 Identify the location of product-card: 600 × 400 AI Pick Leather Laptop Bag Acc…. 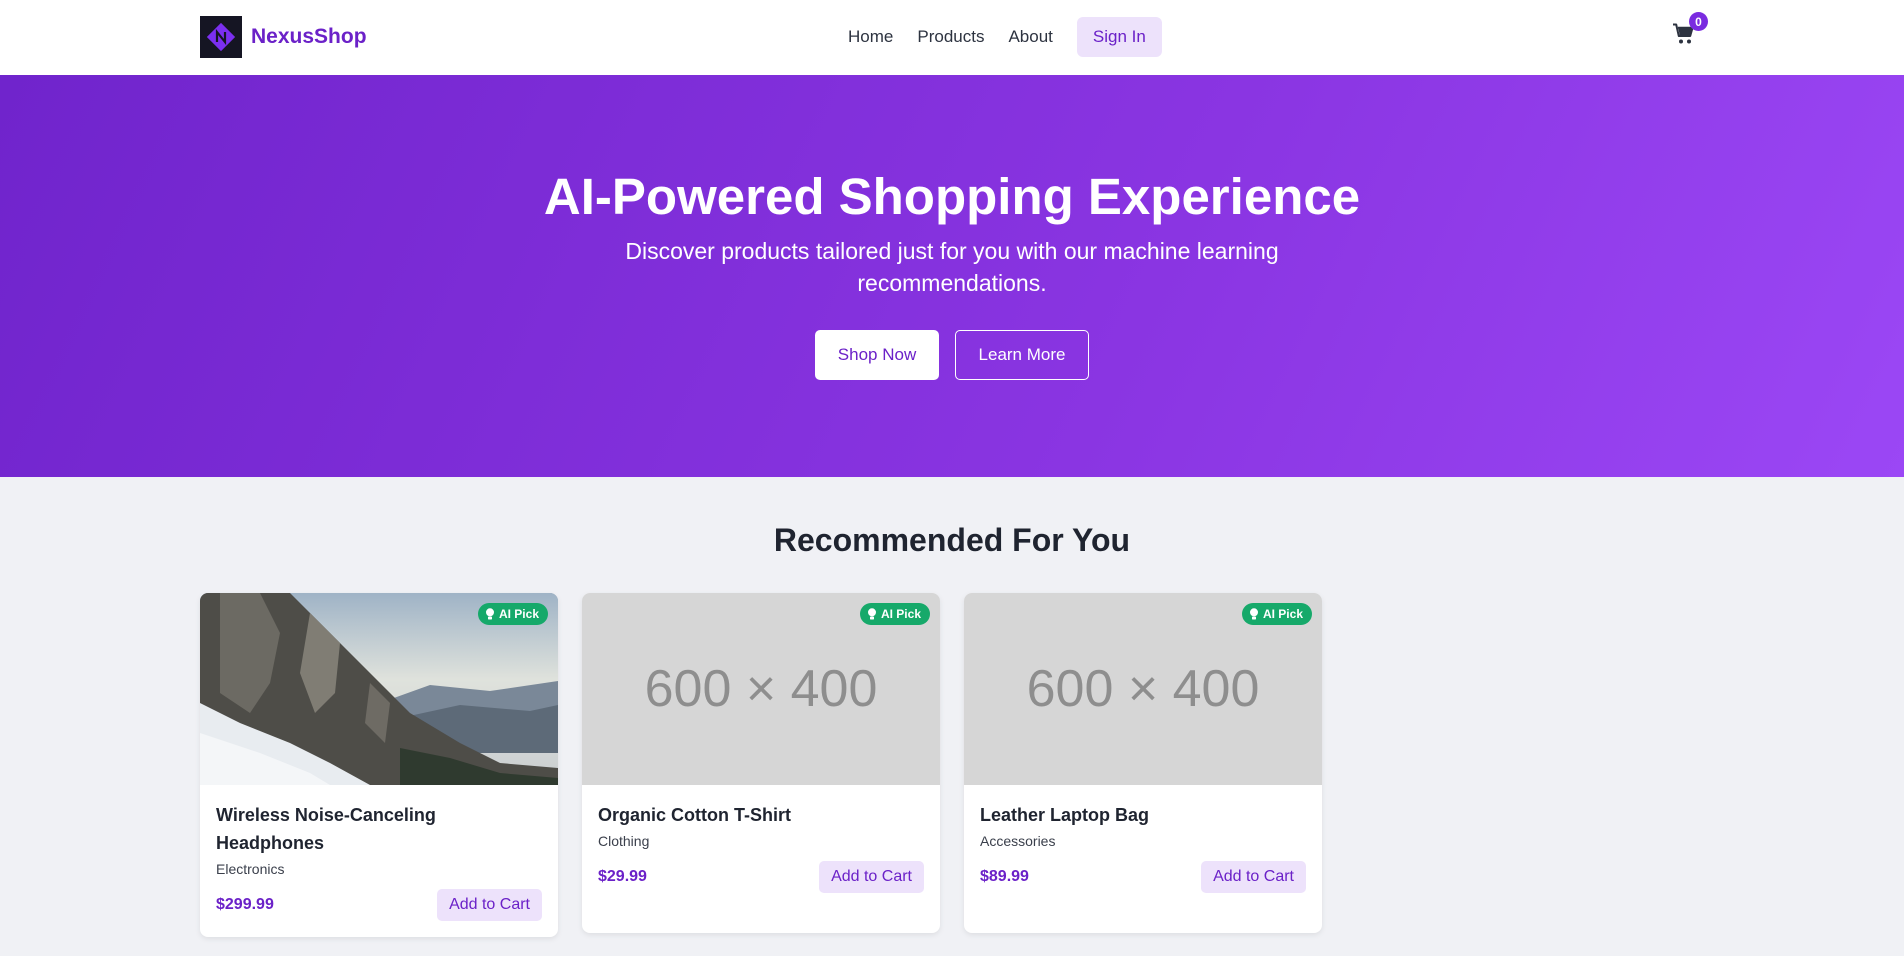
(1143, 763).